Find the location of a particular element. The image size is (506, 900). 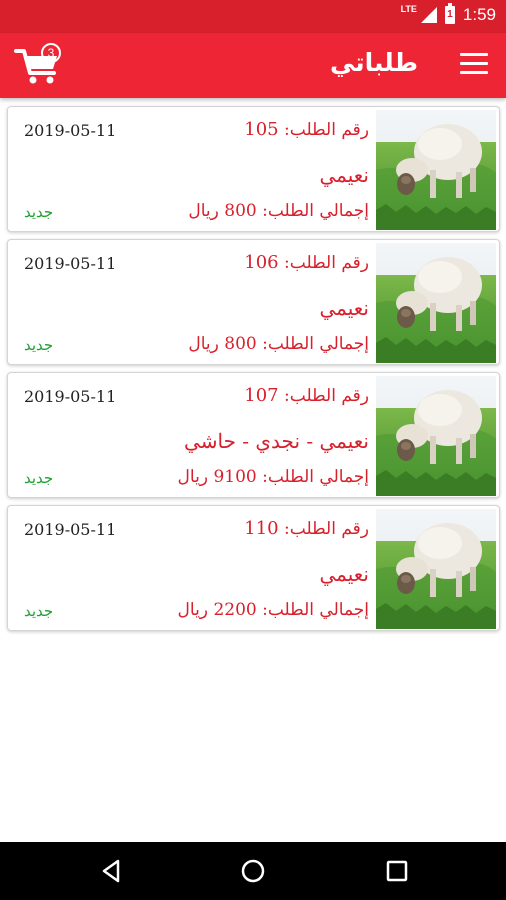

lte-indicator: LTE is located at coordinates (408, 9).